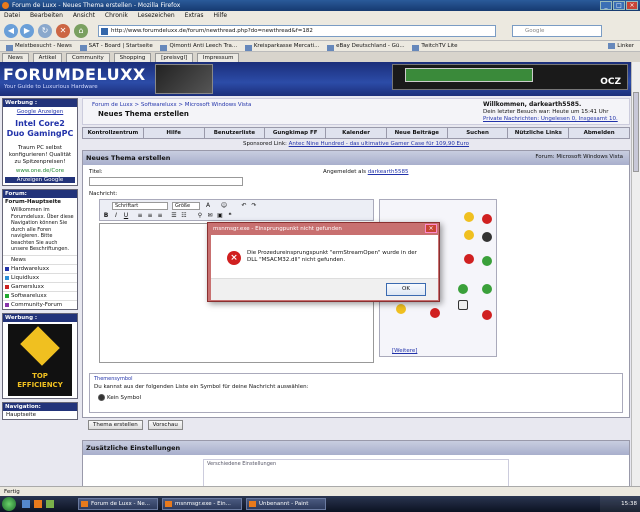 The width and height of the screenshot is (640, 512). I want to click on task-paint: Unbenannt - Paint, so click(286, 504).